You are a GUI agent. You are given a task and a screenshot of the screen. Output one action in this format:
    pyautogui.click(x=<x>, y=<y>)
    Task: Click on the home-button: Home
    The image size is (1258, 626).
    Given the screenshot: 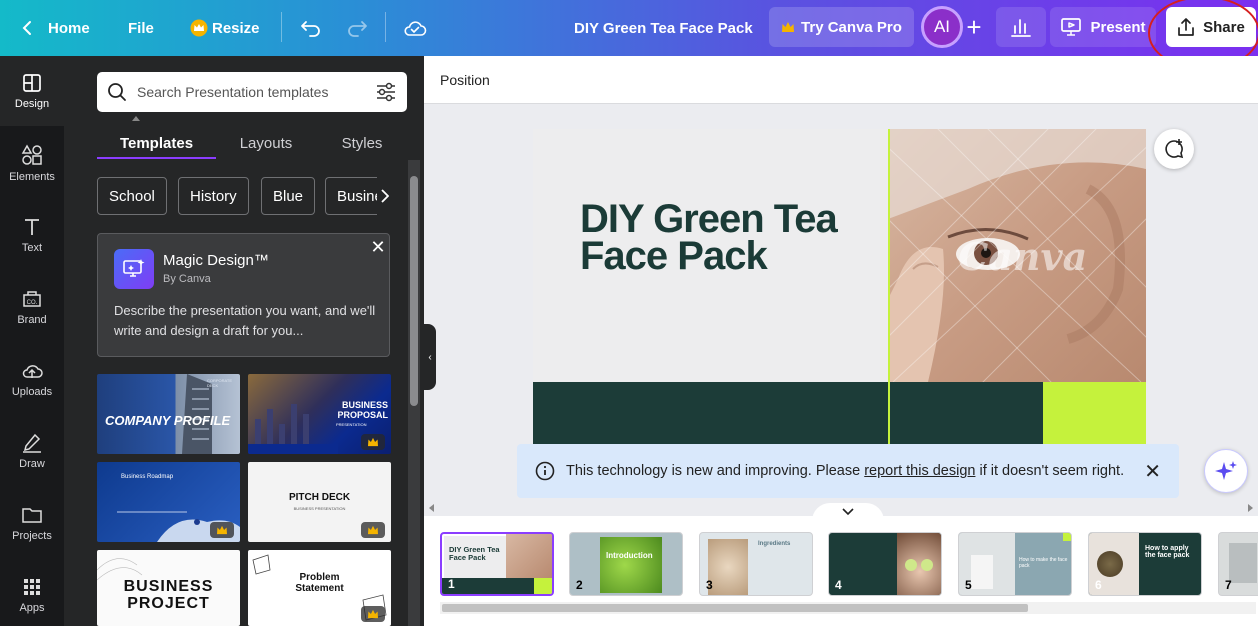 What is the action you would take?
    pyautogui.click(x=56, y=28)
    